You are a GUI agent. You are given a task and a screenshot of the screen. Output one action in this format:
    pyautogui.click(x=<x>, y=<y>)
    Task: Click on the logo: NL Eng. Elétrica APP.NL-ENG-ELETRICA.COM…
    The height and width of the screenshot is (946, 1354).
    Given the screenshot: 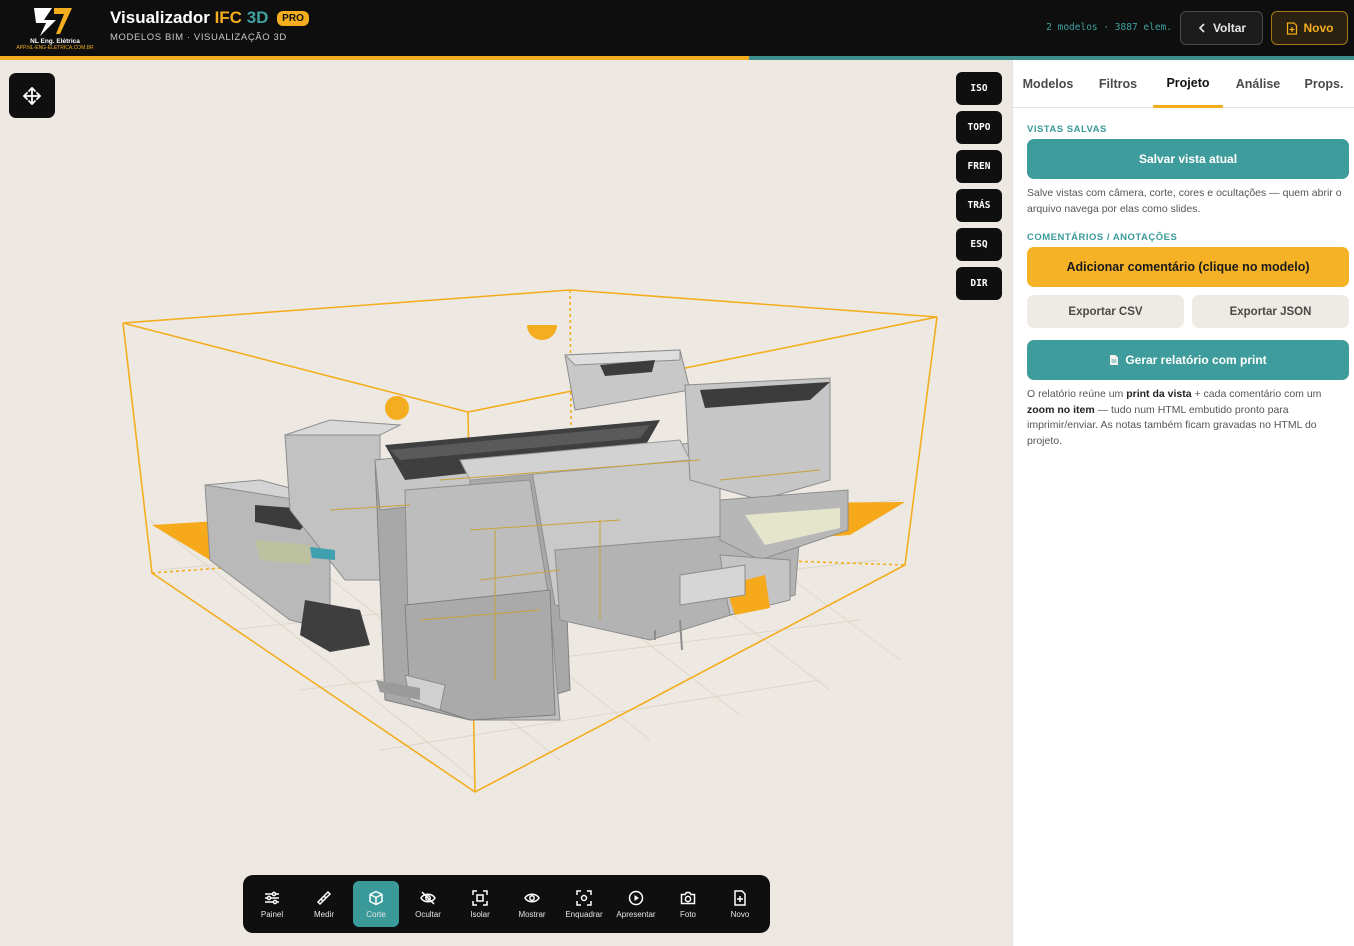 What is the action you would take?
    pyautogui.click(x=55, y=28)
    